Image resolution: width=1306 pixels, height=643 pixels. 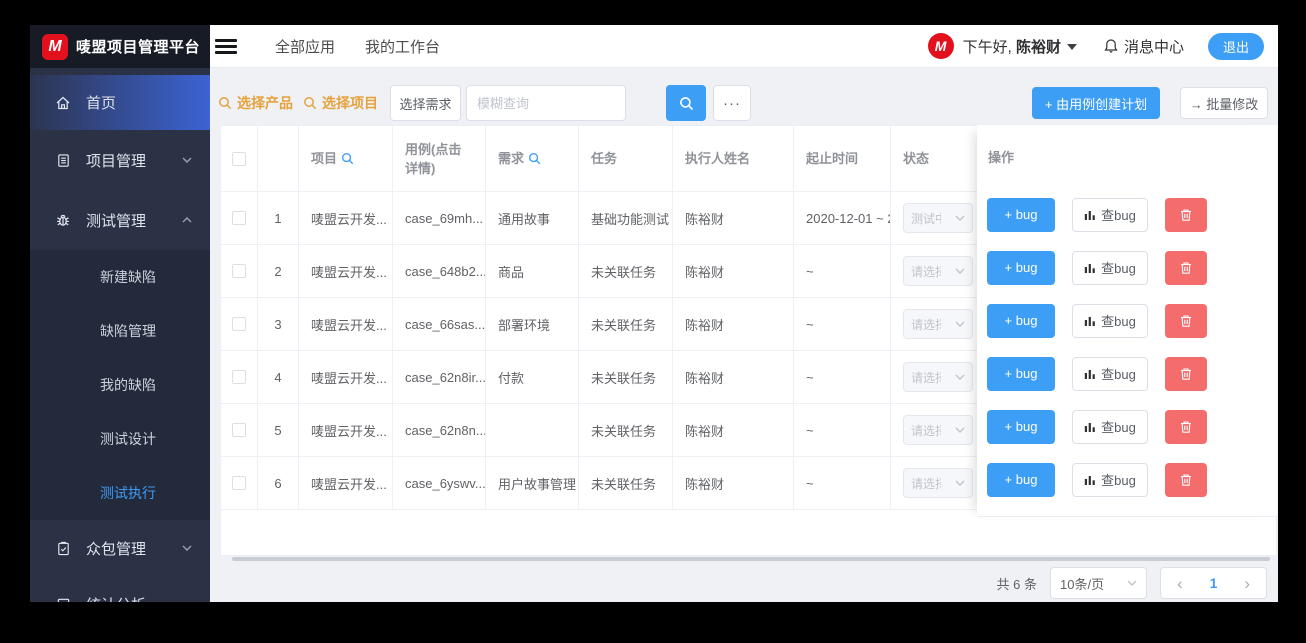 I want to click on pager: ‹ 1 ›, so click(x=1213, y=583).